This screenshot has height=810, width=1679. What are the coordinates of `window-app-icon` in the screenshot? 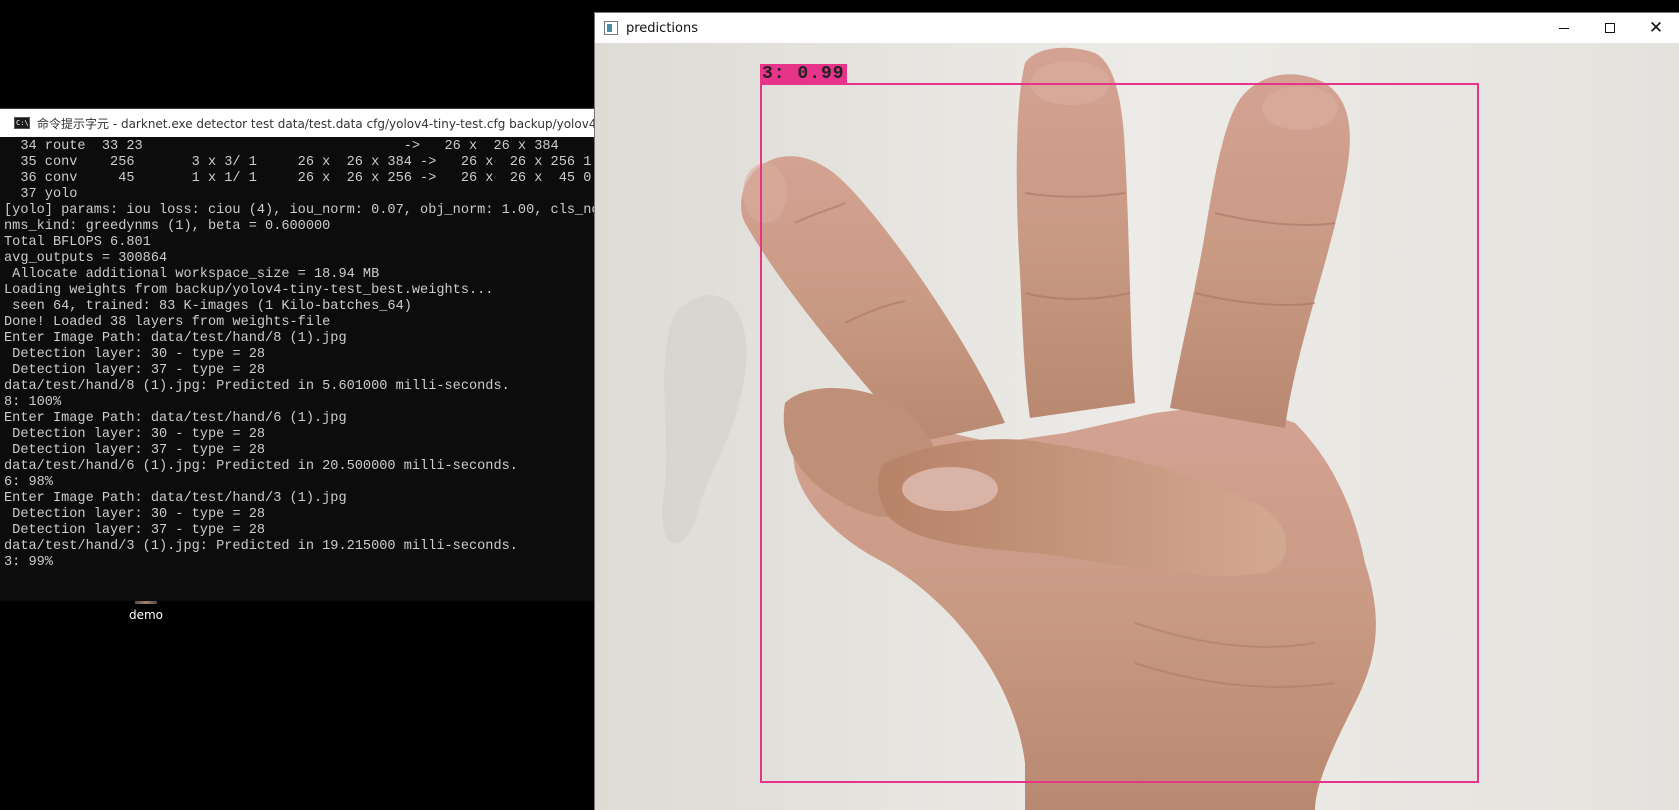 It's located at (611, 28).